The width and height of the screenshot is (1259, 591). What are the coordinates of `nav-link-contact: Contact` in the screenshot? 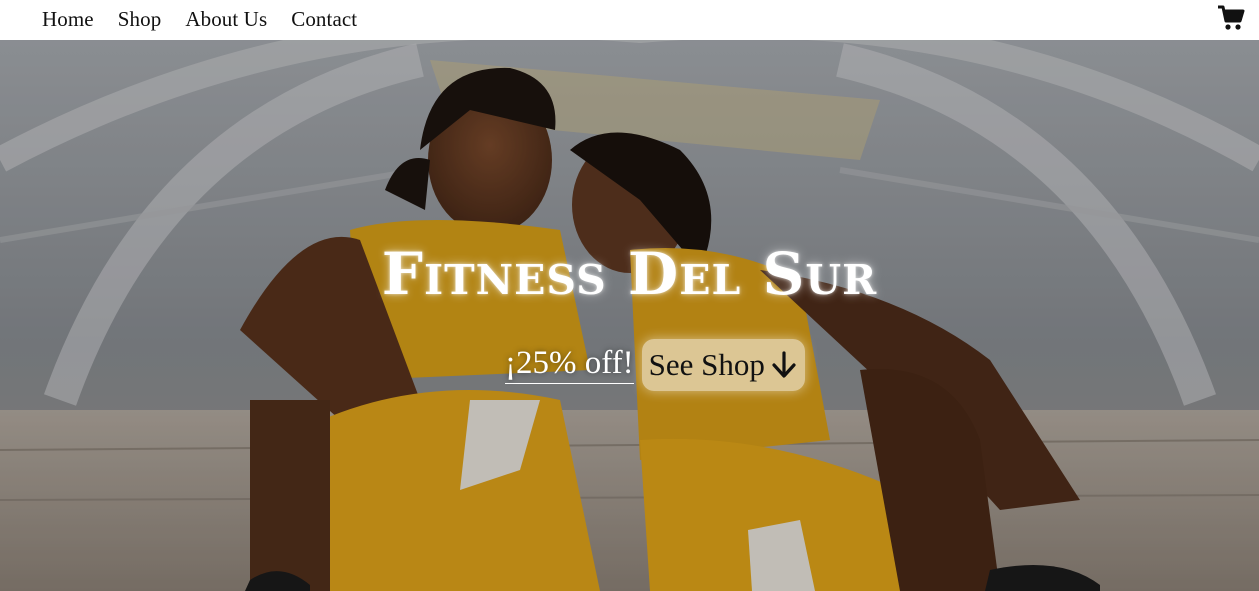 It's located at (324, 19).